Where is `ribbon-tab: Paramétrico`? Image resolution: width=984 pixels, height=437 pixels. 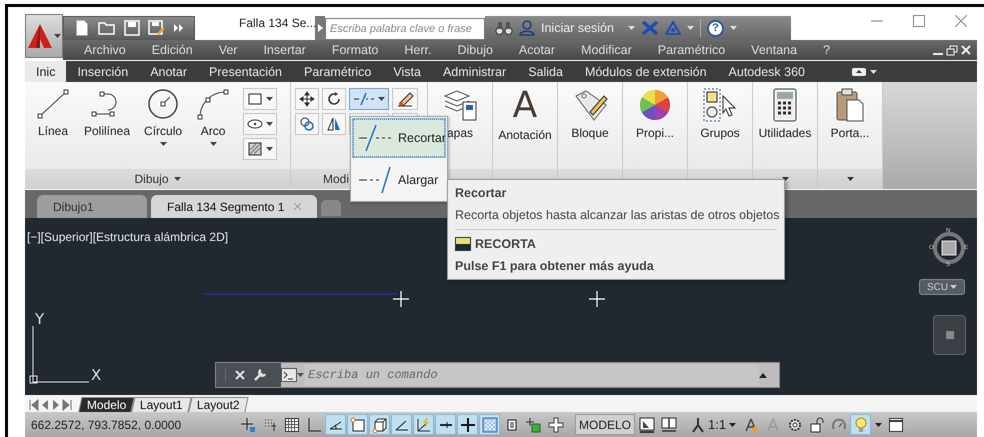 ribbon-tab: Paramétrico is located at coordinates (337, 71).